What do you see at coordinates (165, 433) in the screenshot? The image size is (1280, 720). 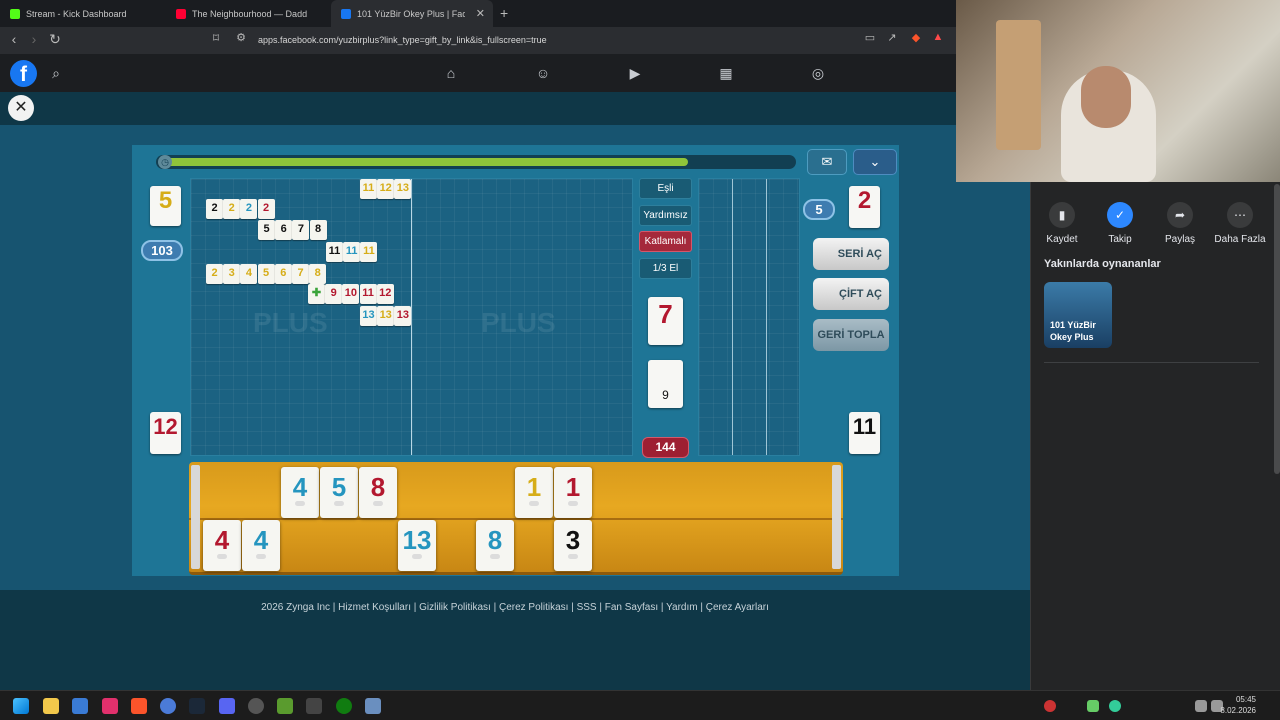 I see `left-player-count: 12` at bounding box center [165, 433].